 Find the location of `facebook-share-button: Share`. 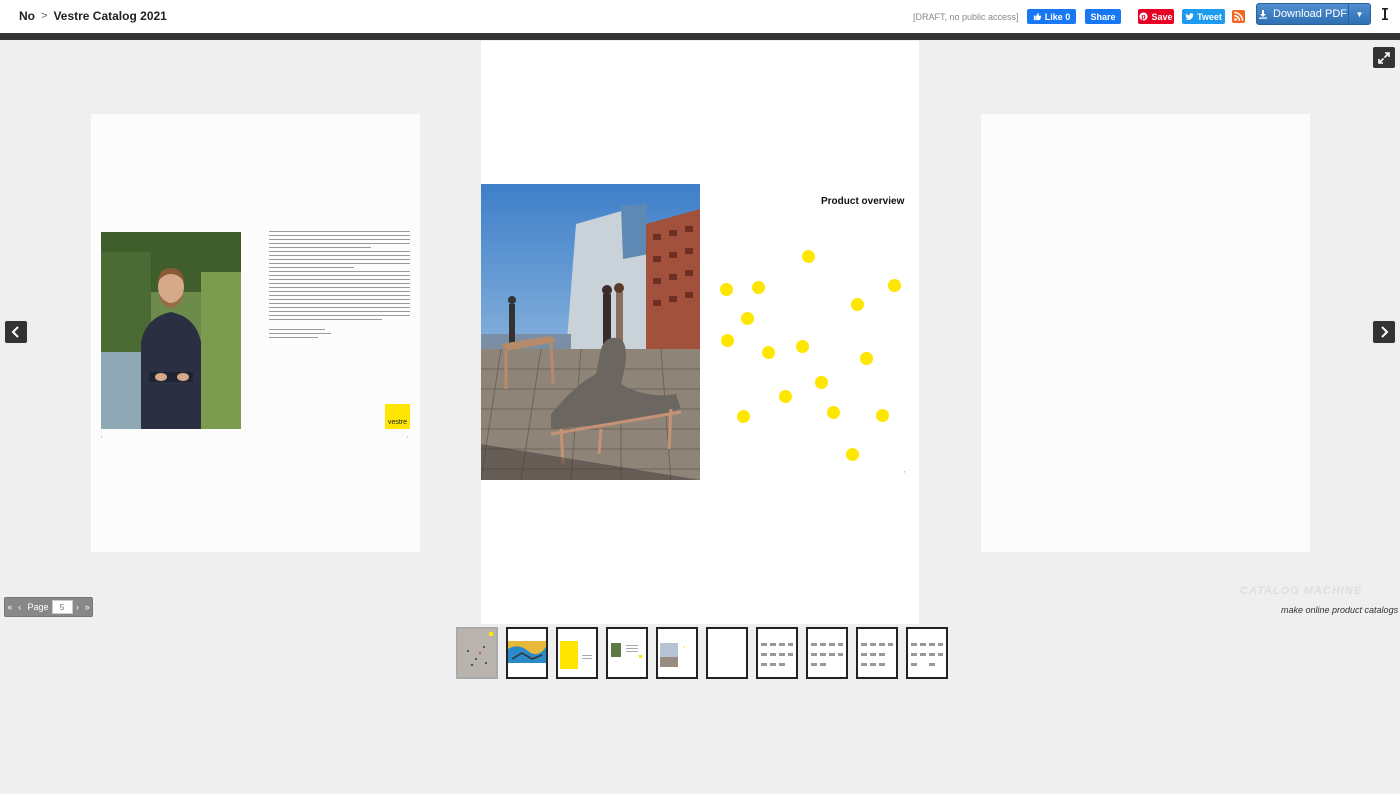

facebook-share-button: Share is located at coordinates (1103, 16).